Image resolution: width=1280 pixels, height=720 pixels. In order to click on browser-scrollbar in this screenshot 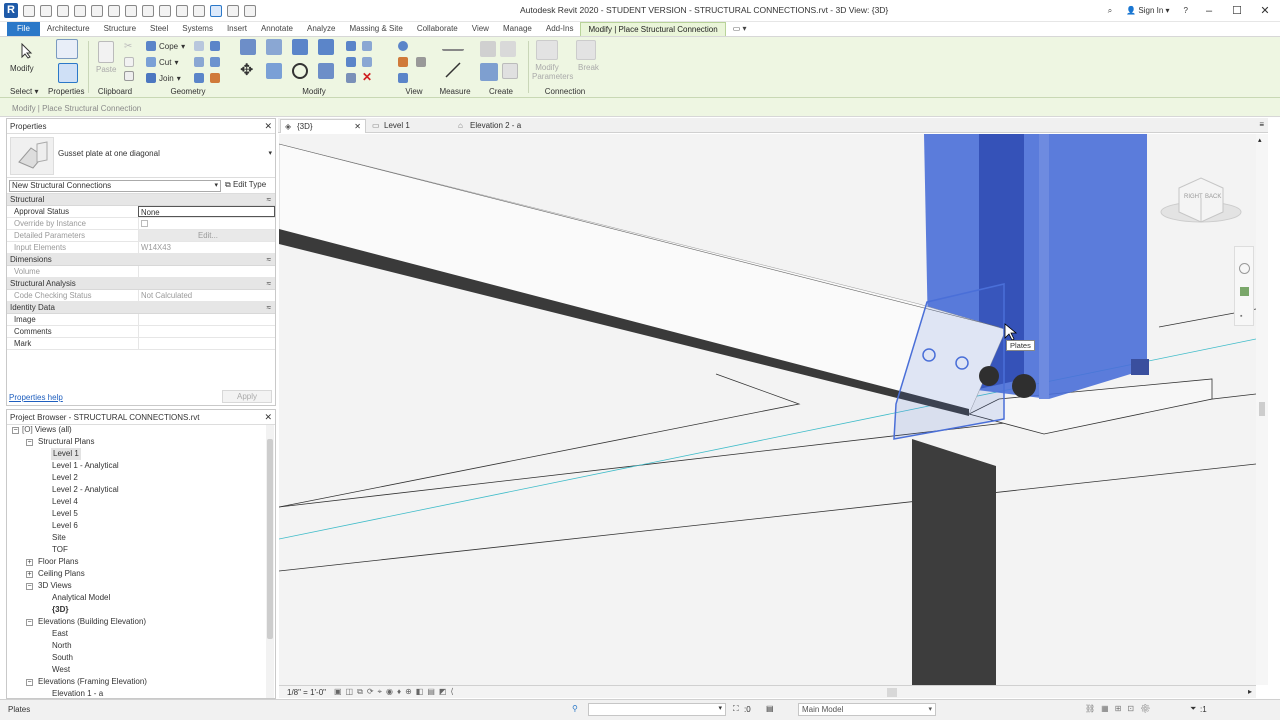, I will do `click(270, 561)`.